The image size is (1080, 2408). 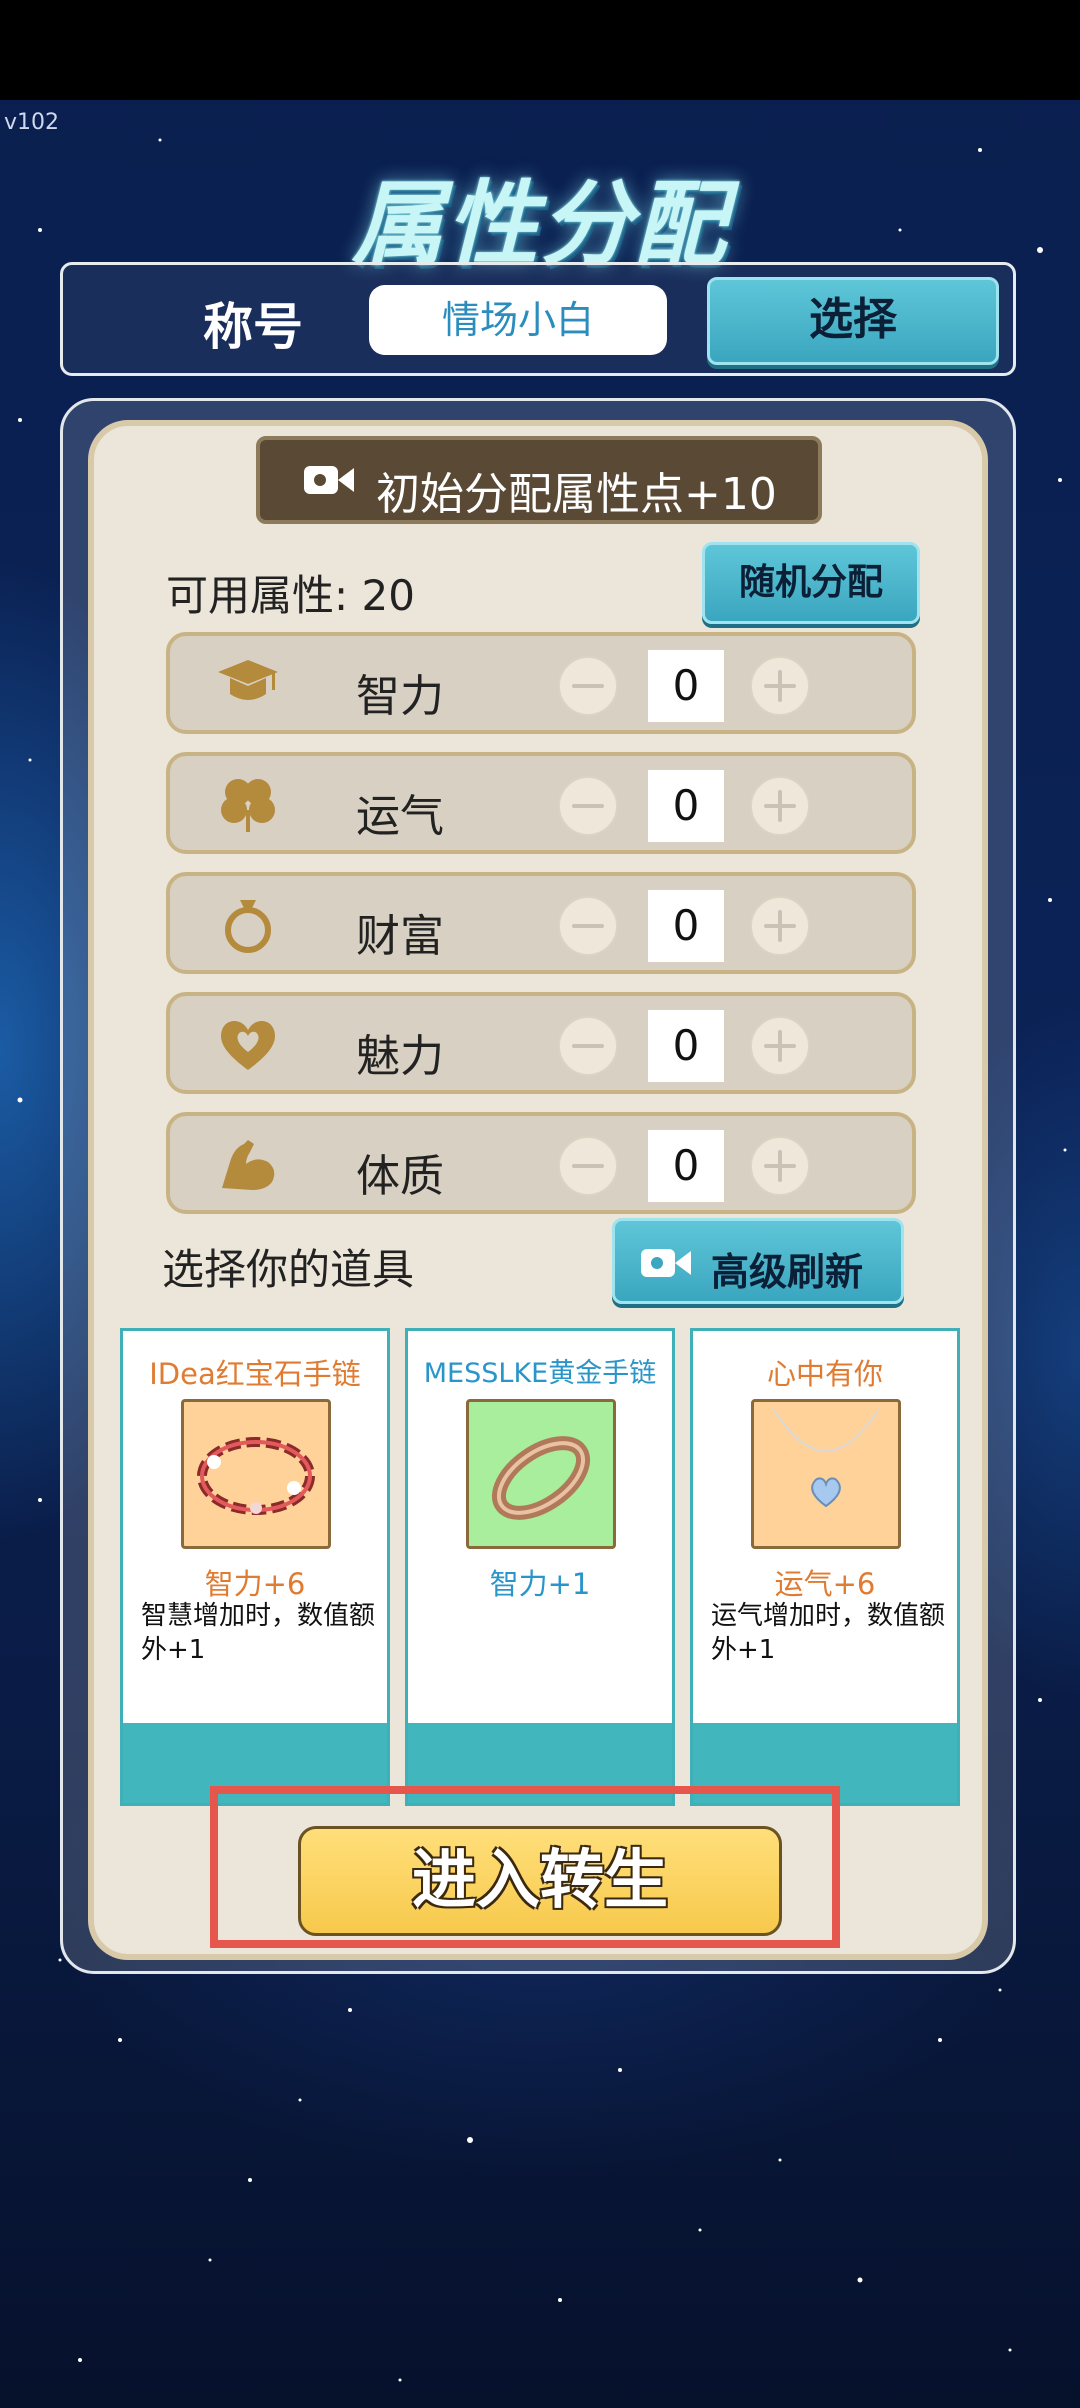 What do you see at coordinates (255, 1584) in the screenshot?
I see `item-effect: 智力+6` at bounding box center [255, 1584].